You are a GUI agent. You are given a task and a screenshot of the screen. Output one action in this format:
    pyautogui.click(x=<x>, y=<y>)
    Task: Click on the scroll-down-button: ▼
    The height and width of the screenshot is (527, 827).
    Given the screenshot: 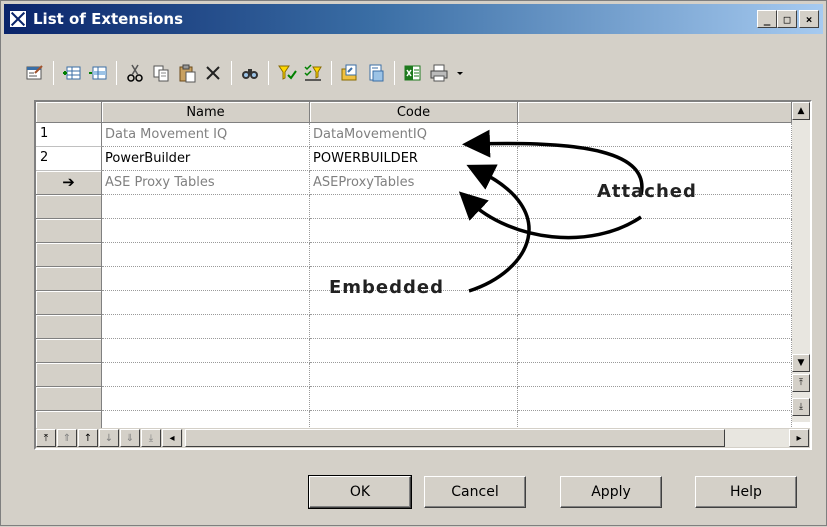 What is the action you would take?
    pyautogui.click(x=801, y=363)
    